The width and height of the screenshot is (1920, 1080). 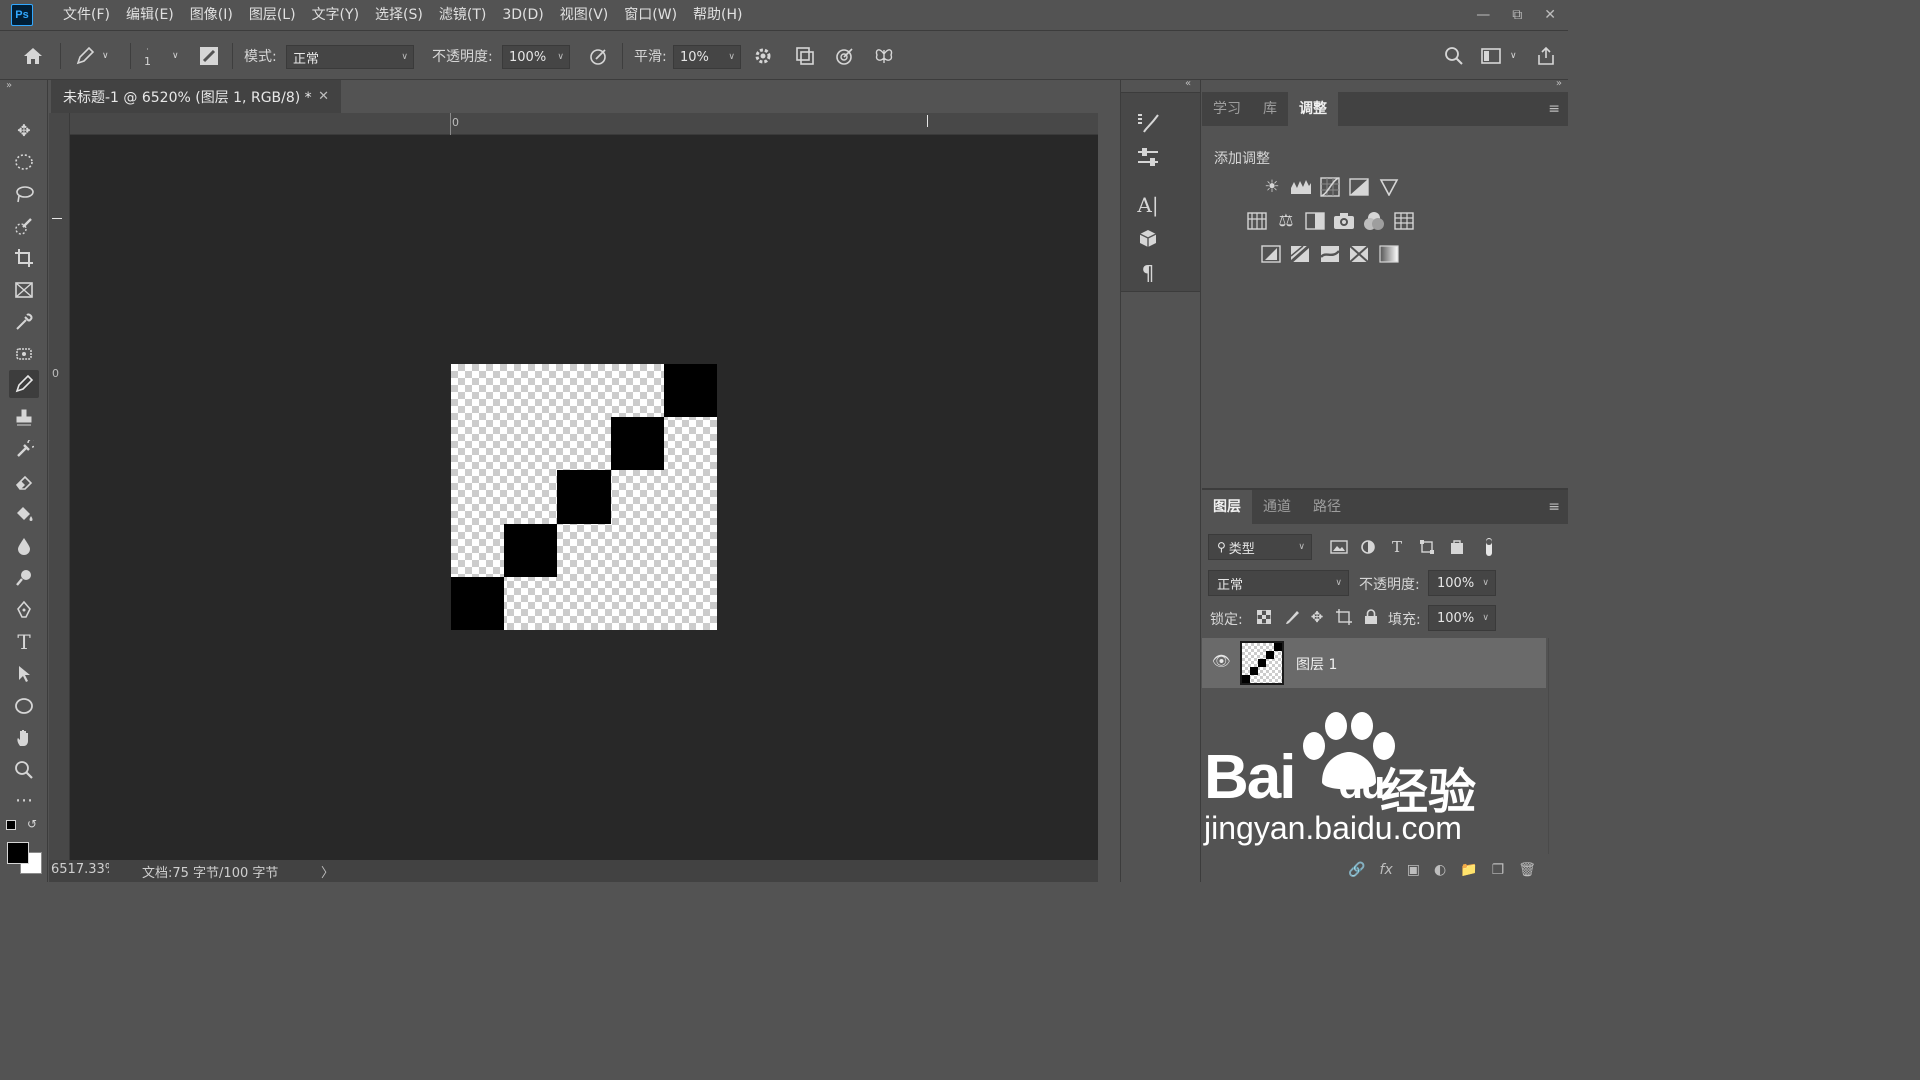 I want to click on layer-filter-select: ⚲ 类型 ∨, so click(x=1260, y=547).